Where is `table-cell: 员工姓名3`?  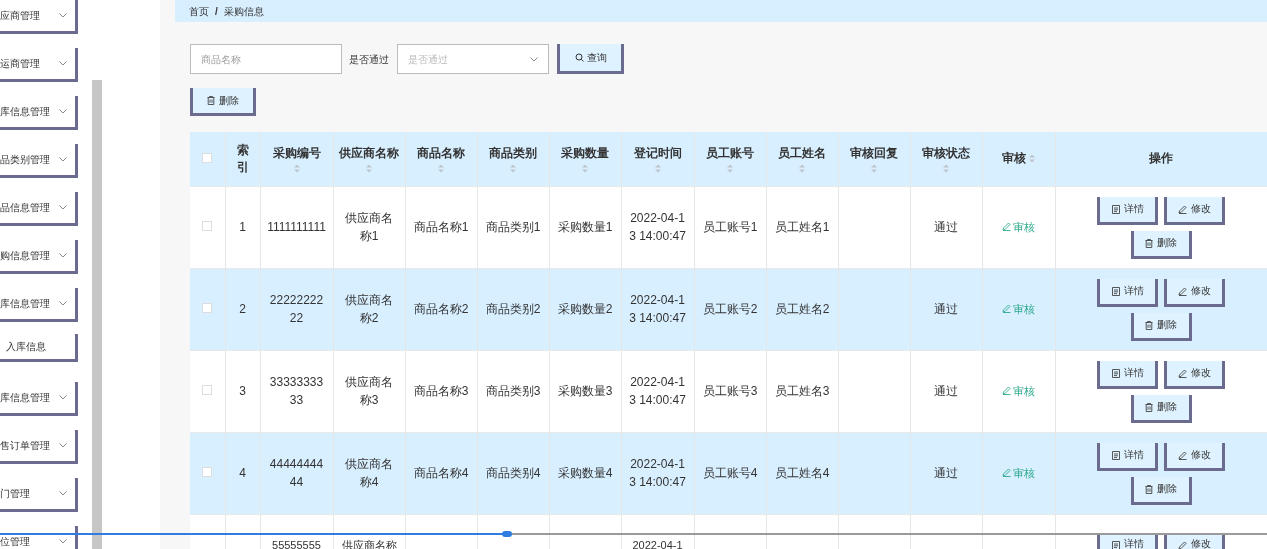 table-cell: 员工姓名3 is located at coordinates (802, 391).